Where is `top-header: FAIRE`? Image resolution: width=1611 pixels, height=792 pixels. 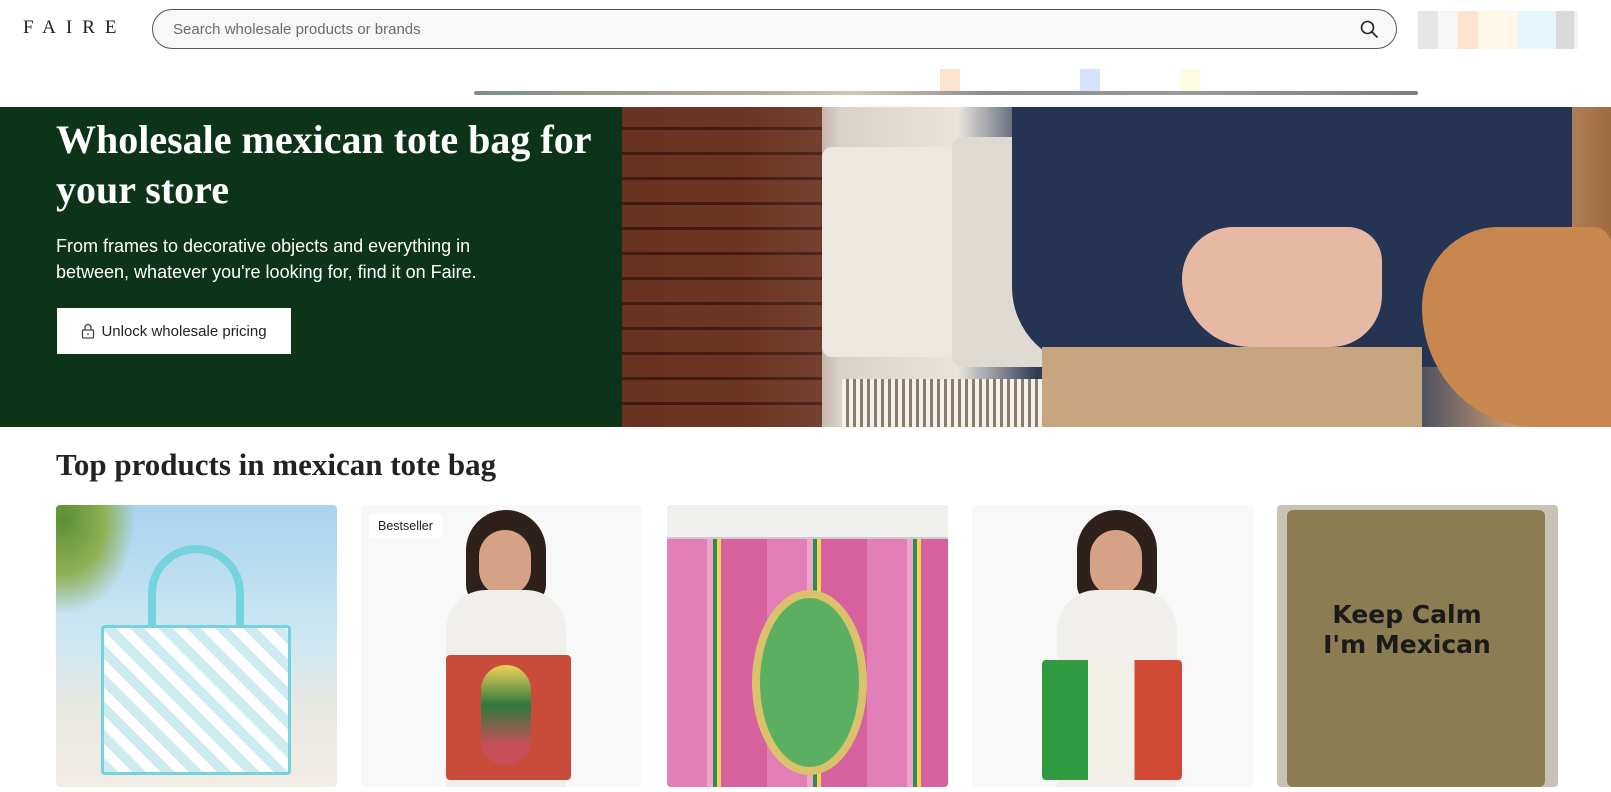
top-header: FAIRE is located at coordinates (805, 29).